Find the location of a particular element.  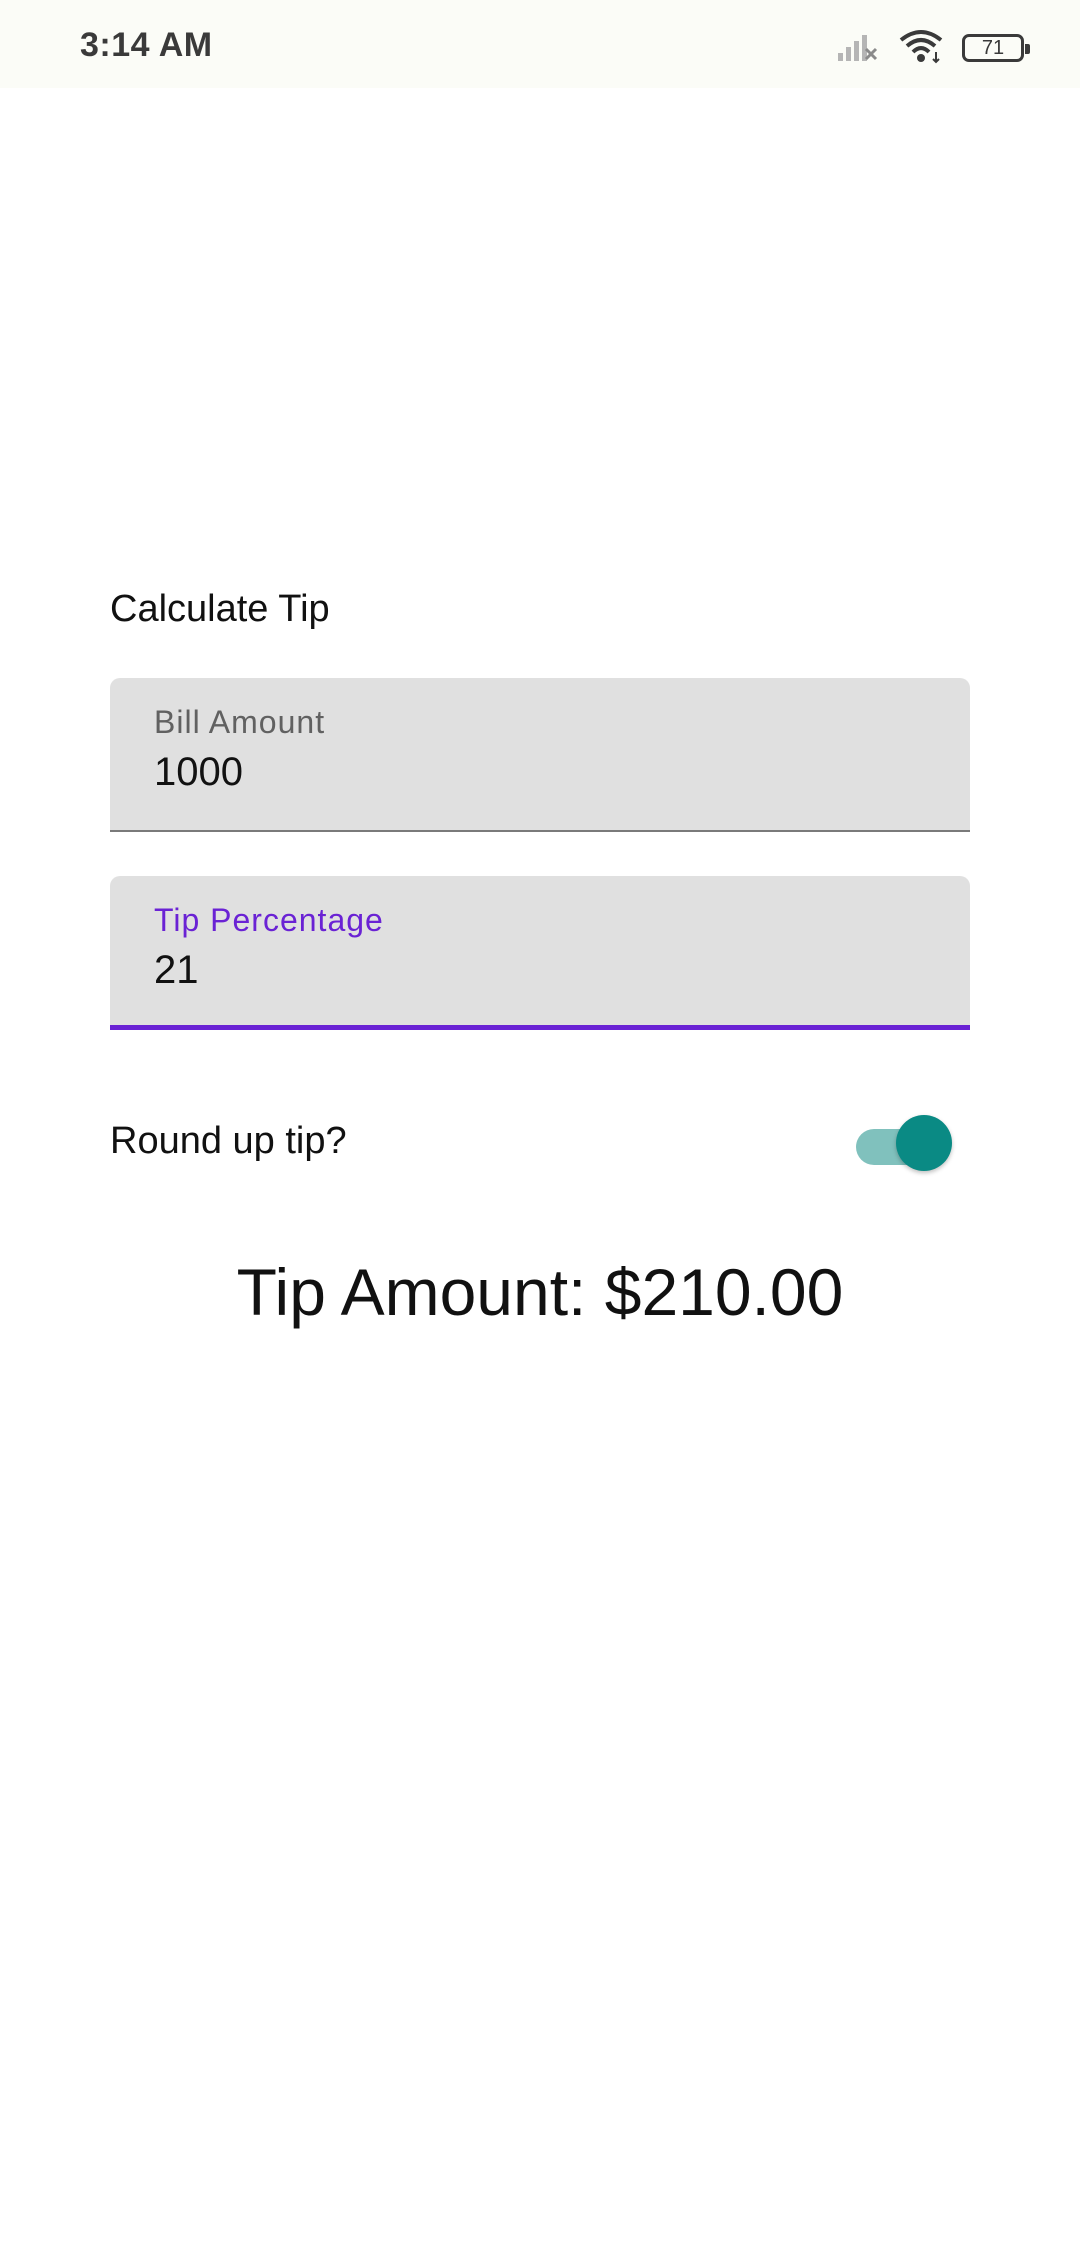

battery-icon: 71 is located at coordinates (996, 48).